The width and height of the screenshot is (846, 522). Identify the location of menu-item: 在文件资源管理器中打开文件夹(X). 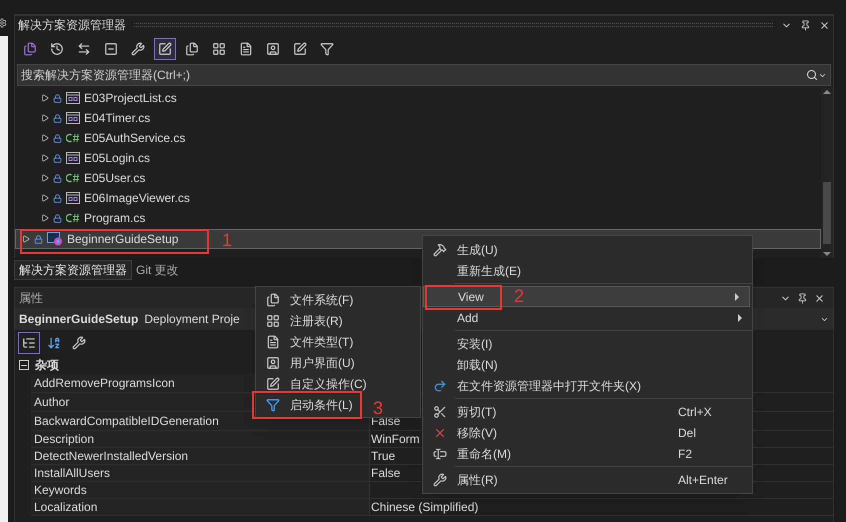
(587, 385).